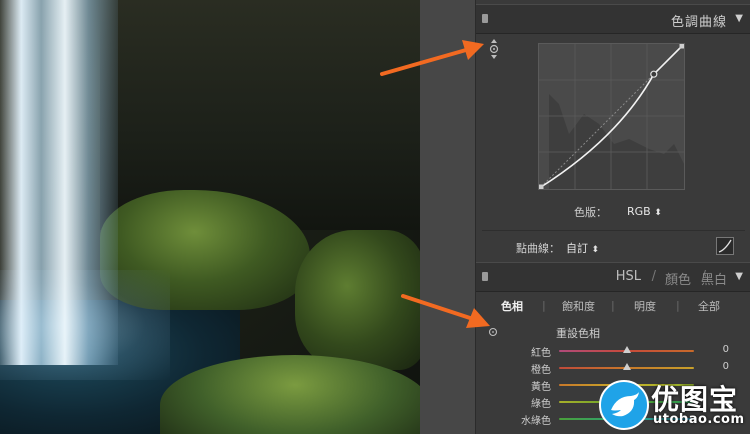 The width and height of the screenshot is (750, 434). Describe the element at coordinates (577, 248) in the screenshot. I see `point-curve-value: 自訂` at that location.